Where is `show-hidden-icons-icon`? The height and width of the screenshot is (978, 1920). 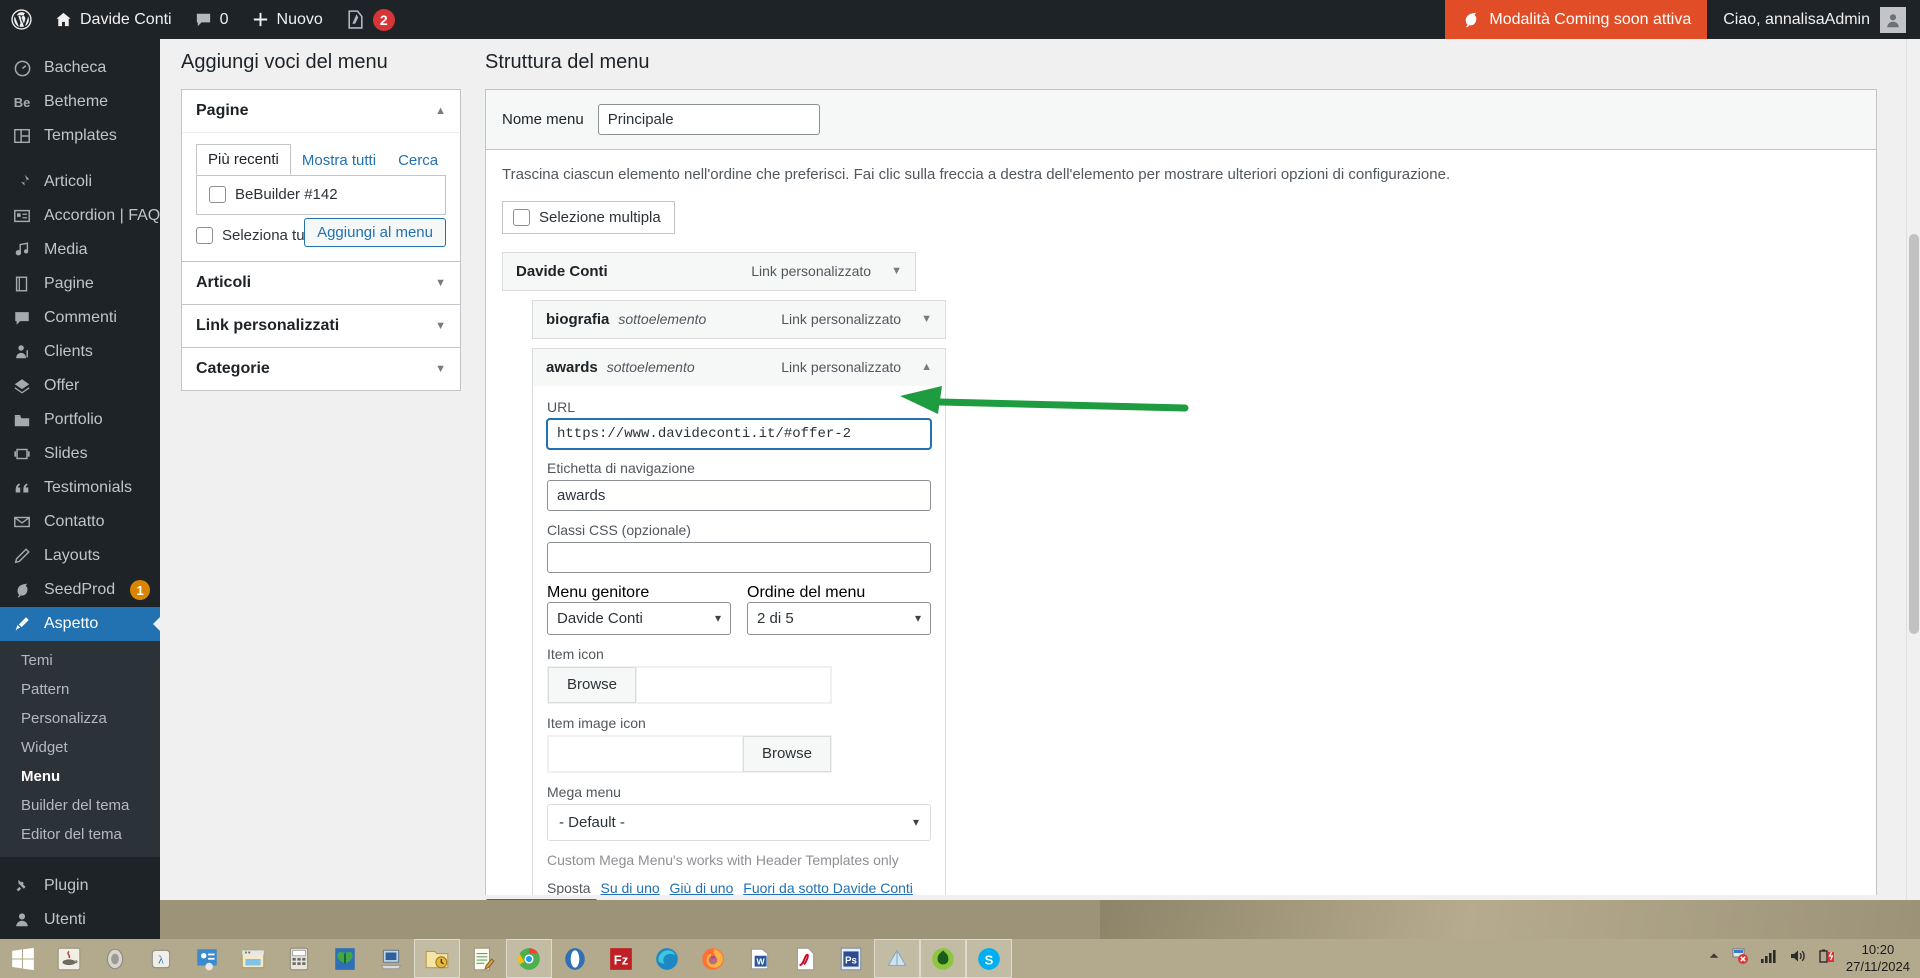 show-hidden-icons-icon is located at coordinates (1714, 958).